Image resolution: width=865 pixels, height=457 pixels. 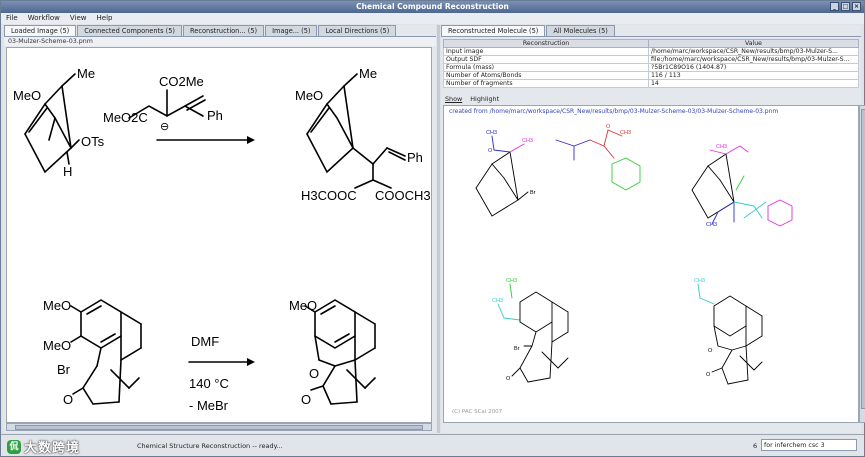 What do you see at coordinates (205, 341) in the screenshot?
I see `label-cond-solvent: DMF` at bounding box center [205, 341].